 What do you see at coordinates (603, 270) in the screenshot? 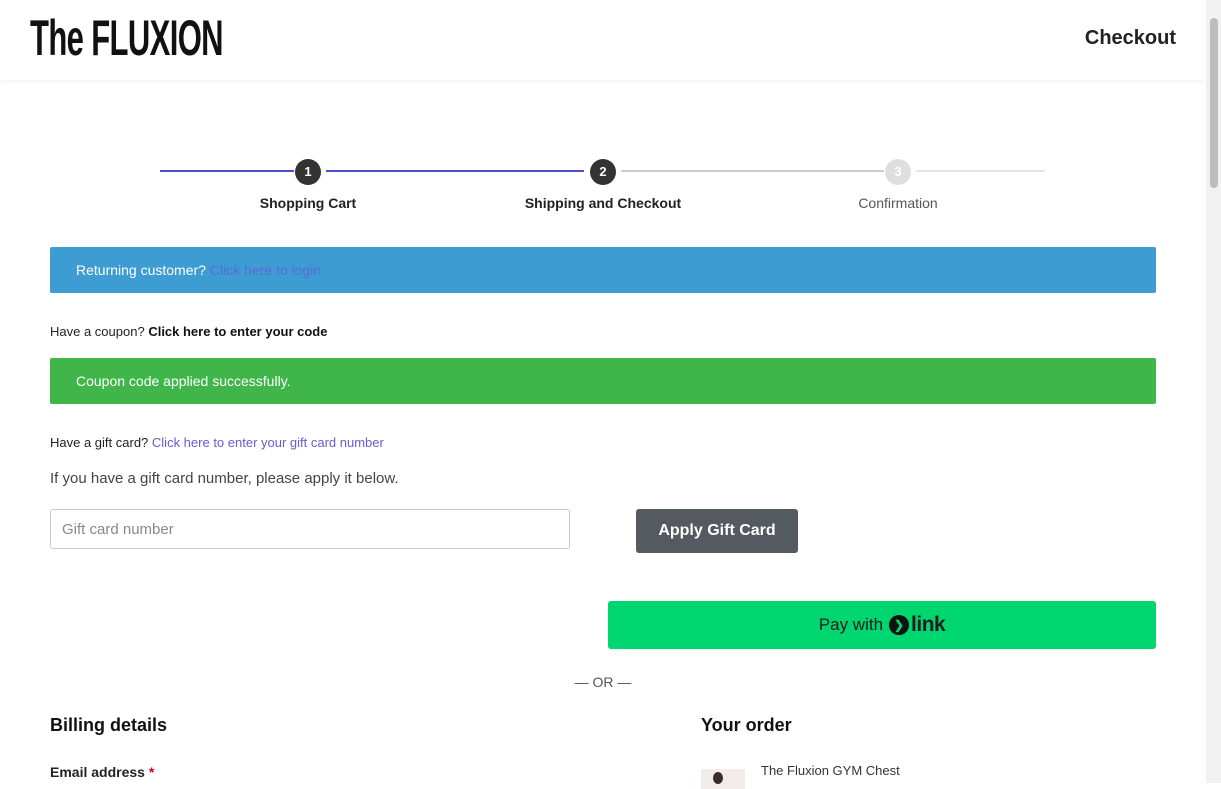
I see `returning-customer-notice: Returning customer? Click here to login` at bounding box center [603, 270].